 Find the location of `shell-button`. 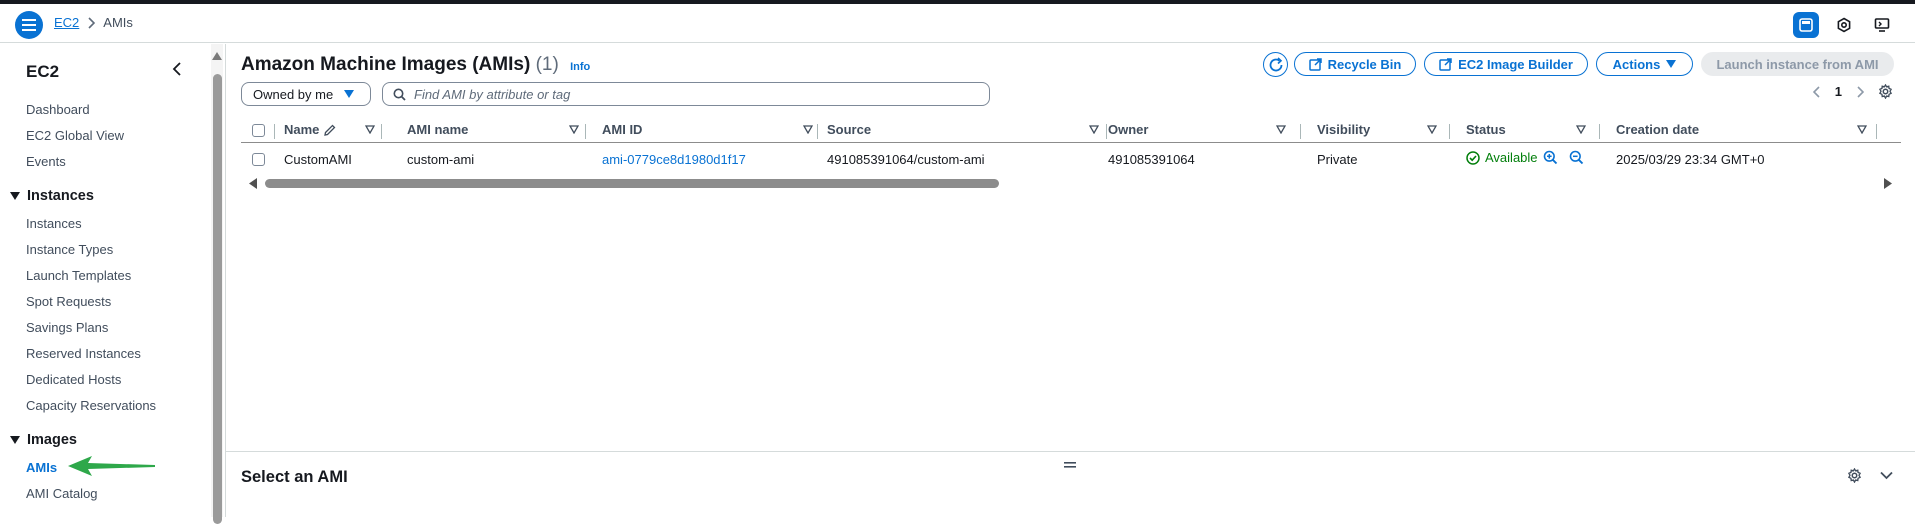

shell-button is located at coordinates (1882, 25).